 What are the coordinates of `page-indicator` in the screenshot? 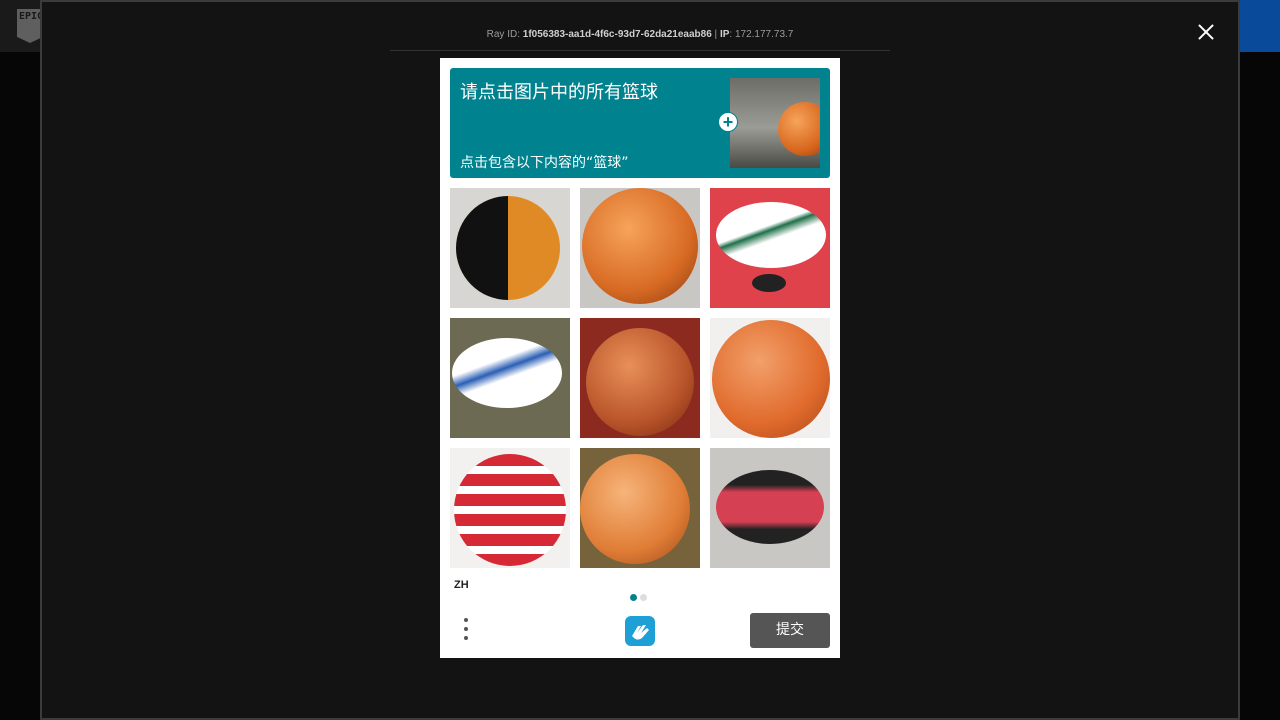 It's located at (640, 597).